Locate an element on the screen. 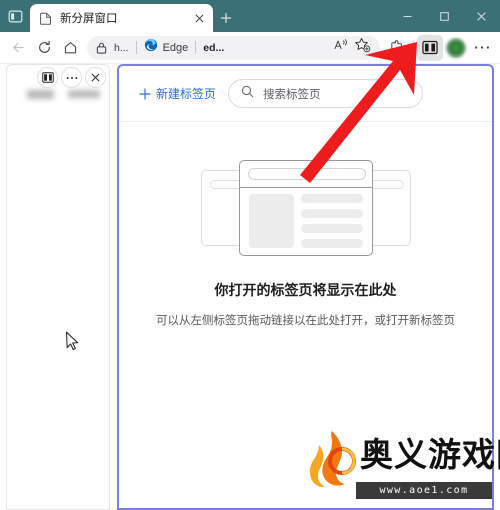  toolbar-divider is located at coordinates (413, 47).